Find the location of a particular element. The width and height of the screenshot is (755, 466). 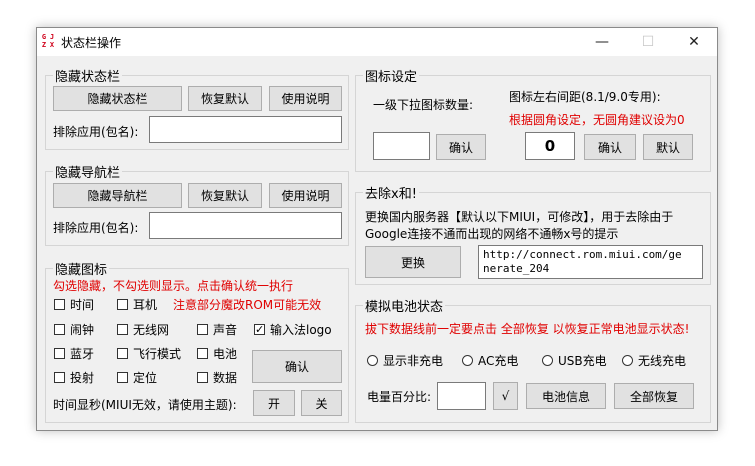

checkbox-label: 输入法logo is located at coordinates (301, 330).